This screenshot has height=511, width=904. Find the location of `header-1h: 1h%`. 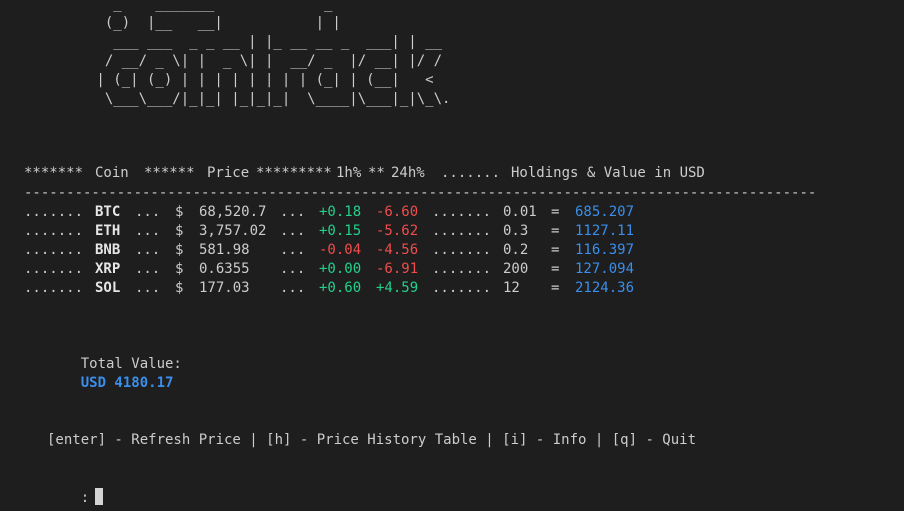

header-1h: 1h% is located at coordinates (349, 173).